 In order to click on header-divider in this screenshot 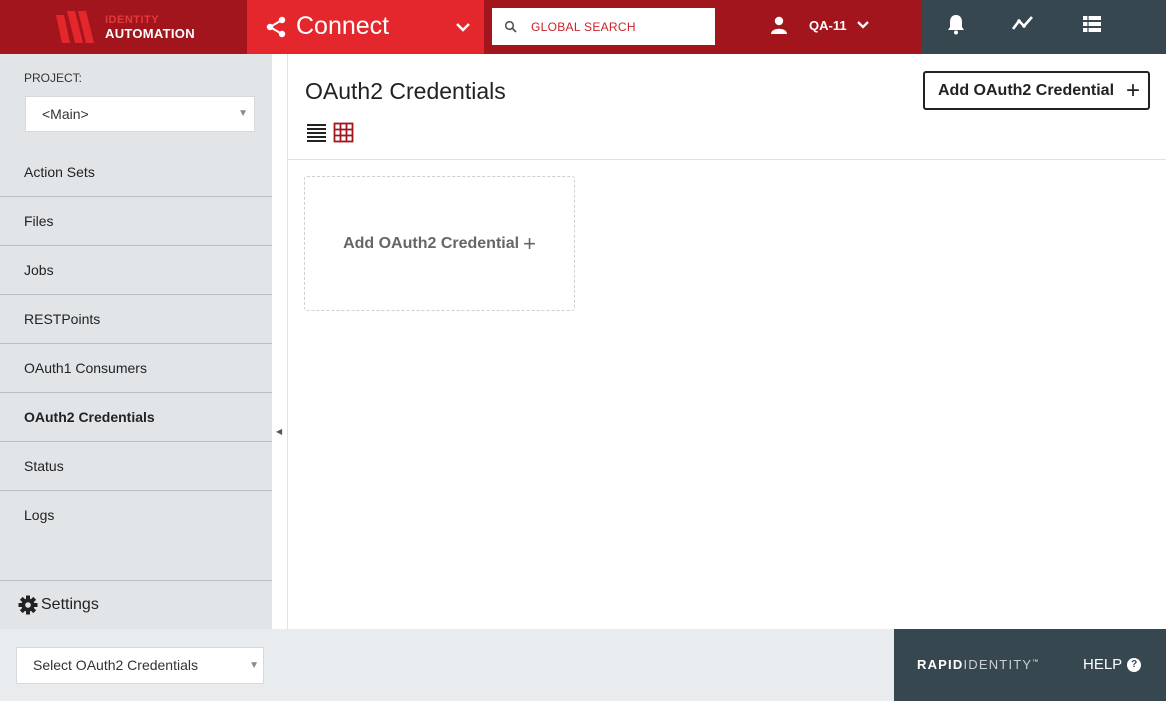, I will do `click(727, 159)`.